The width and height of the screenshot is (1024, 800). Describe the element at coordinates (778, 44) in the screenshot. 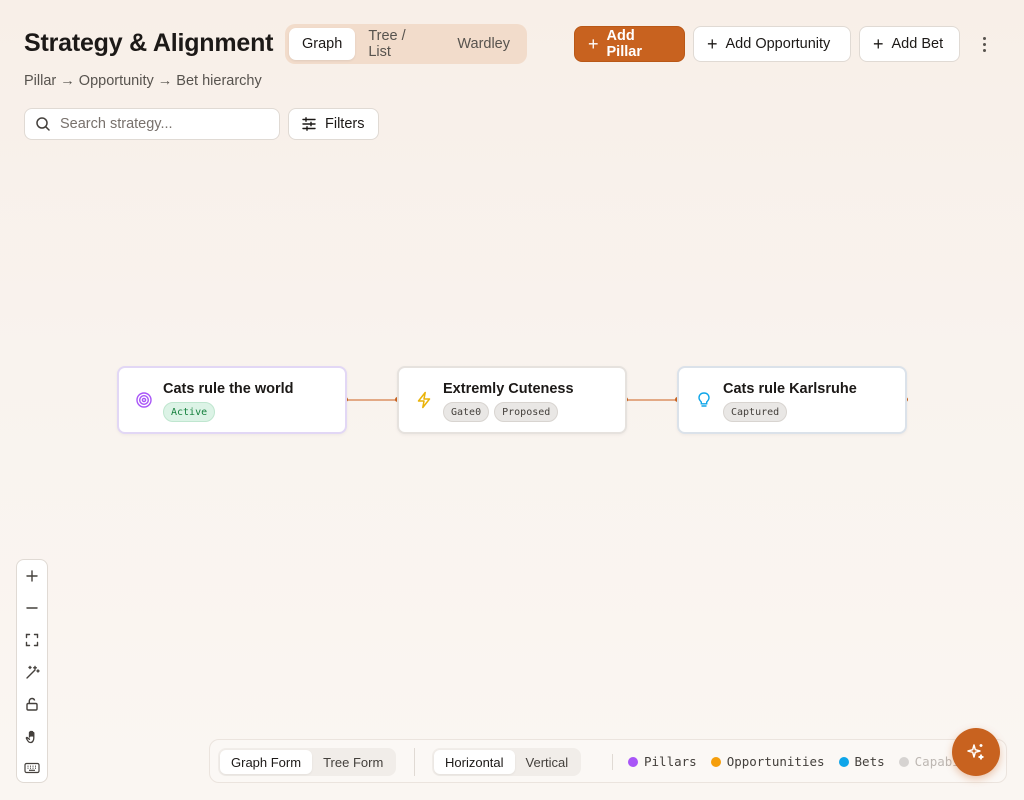

I see `add-opportunity-label: Add Opportunity` at that location.